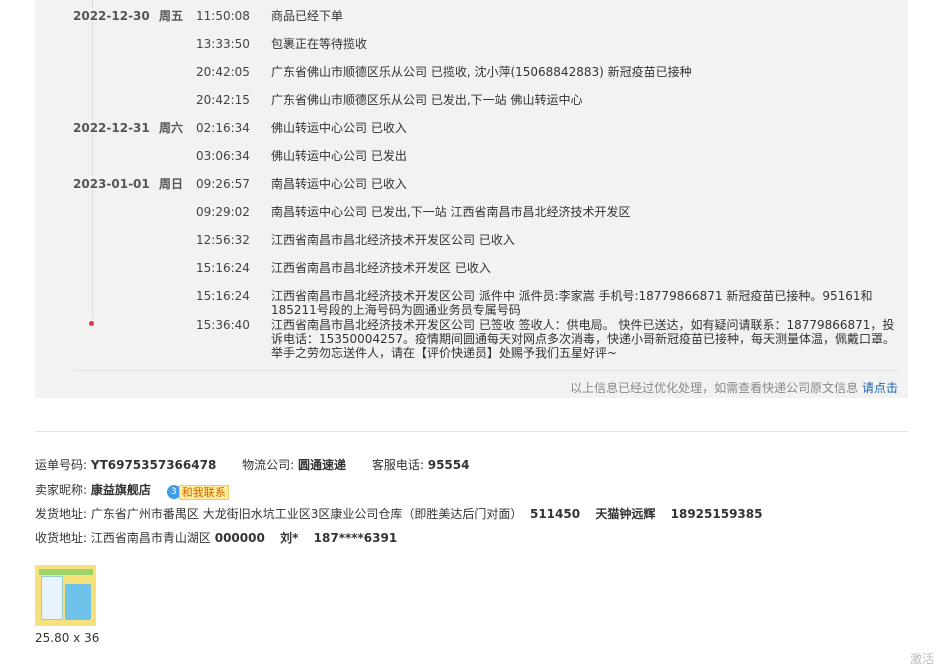  I want to click on view-original-link: 请点击, so click(880, 388).